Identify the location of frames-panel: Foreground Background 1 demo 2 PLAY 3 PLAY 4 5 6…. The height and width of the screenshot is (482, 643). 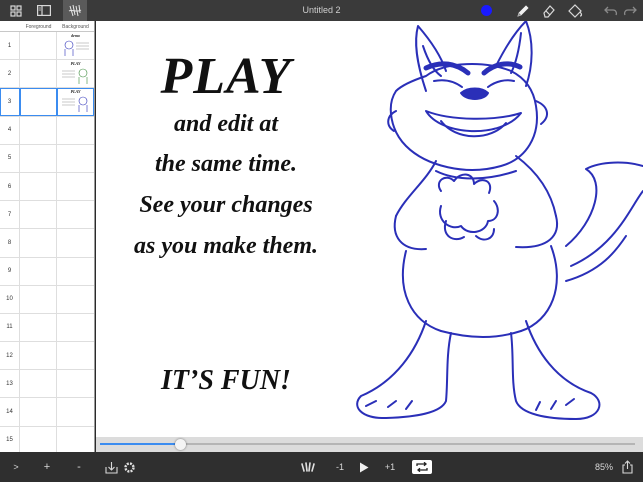
(47, 236).